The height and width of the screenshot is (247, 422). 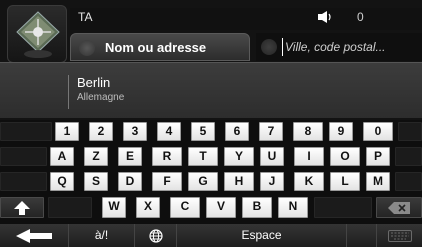 What do you see at coordinates (114, 207) in the screenshot?
I see `key: W` at bounding box center [114, 207].